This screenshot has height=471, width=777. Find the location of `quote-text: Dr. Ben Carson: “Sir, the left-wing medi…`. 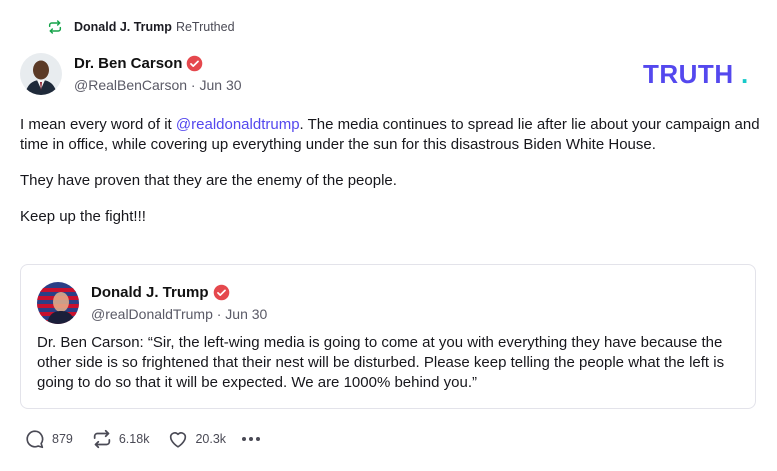

quote-text: Dr. Ben Carson: “Sir, the left-wing medi… is located at coordinates (381, 362).